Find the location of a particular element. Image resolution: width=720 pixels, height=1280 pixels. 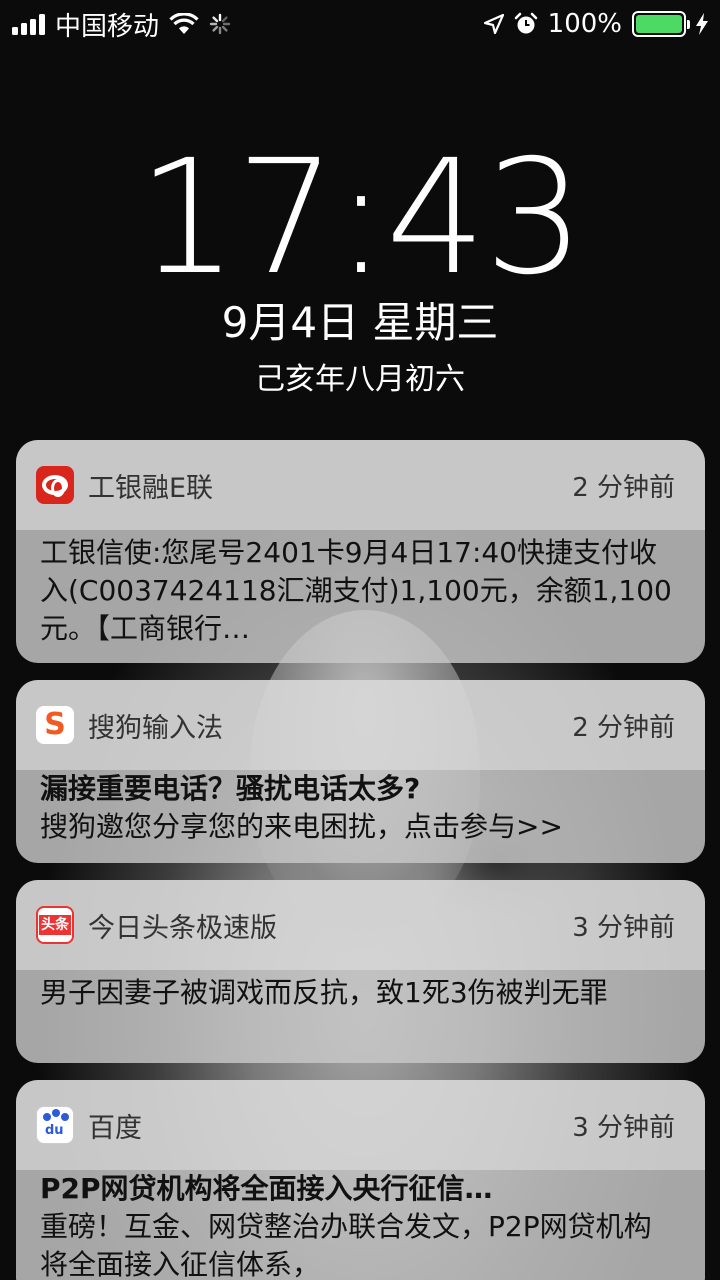

notification-app-name: 今日头条极速版 is located at coordinates (182, 928).